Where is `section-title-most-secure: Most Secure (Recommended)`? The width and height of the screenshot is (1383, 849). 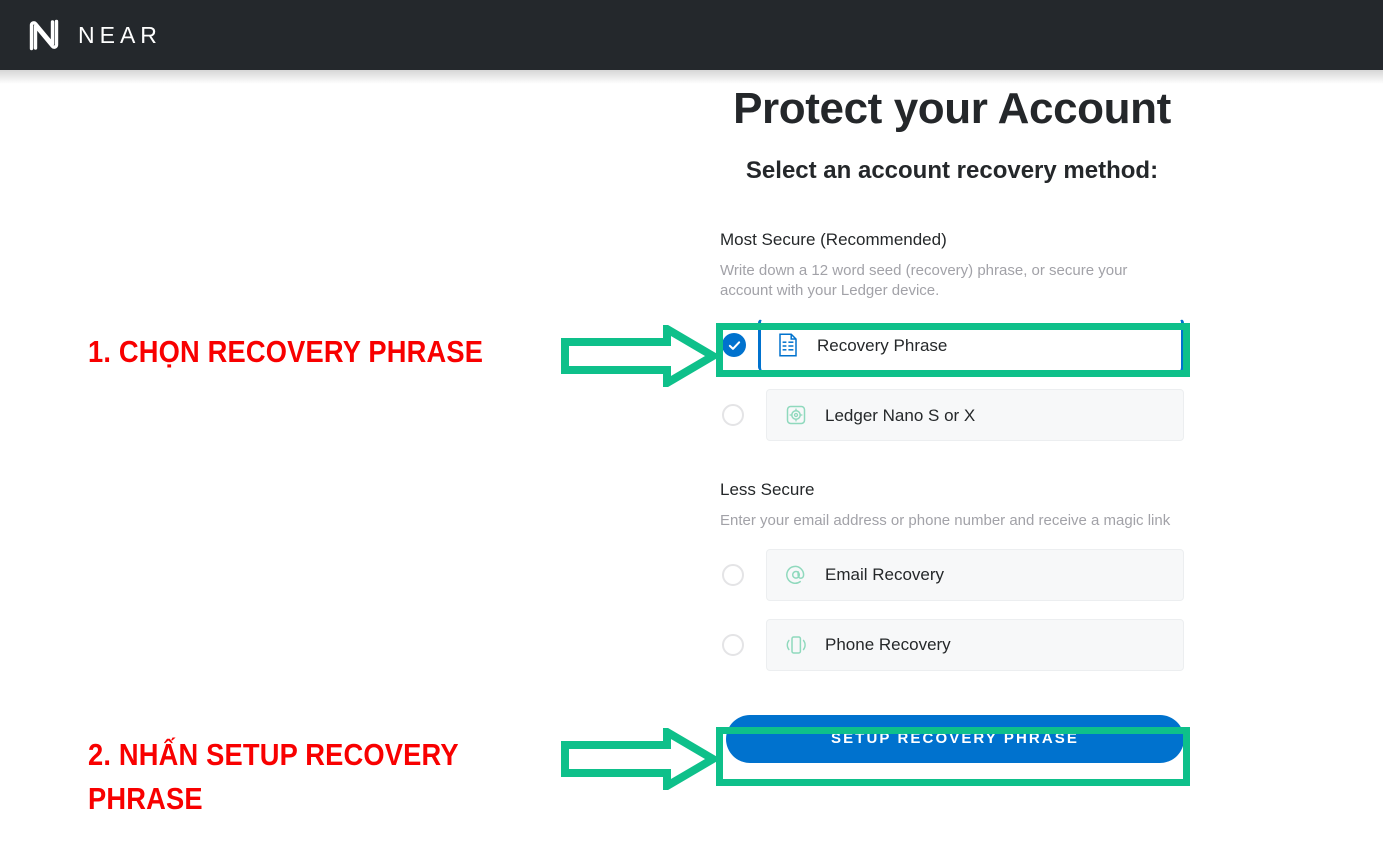
section-title-most-secure: Most Secure (Recommended) is located at coordinates (833, 240).